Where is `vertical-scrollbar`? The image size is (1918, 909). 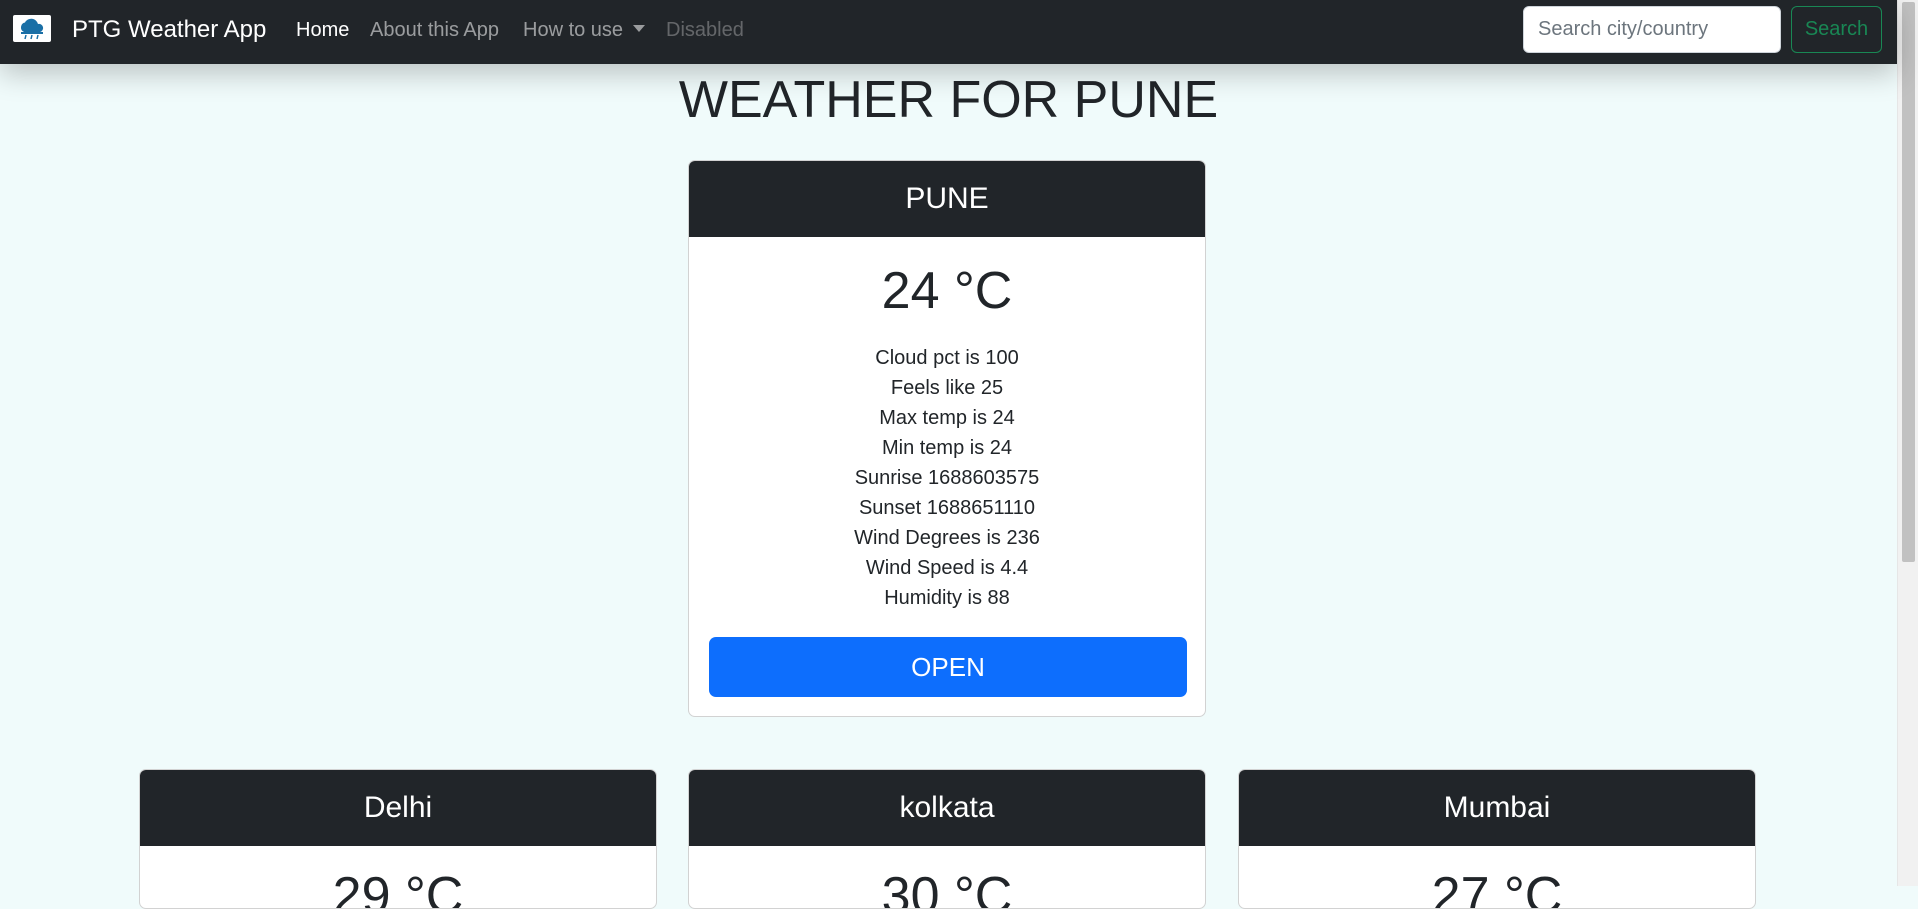
vertical-scrollbar is located at coordinates (1907, 443).